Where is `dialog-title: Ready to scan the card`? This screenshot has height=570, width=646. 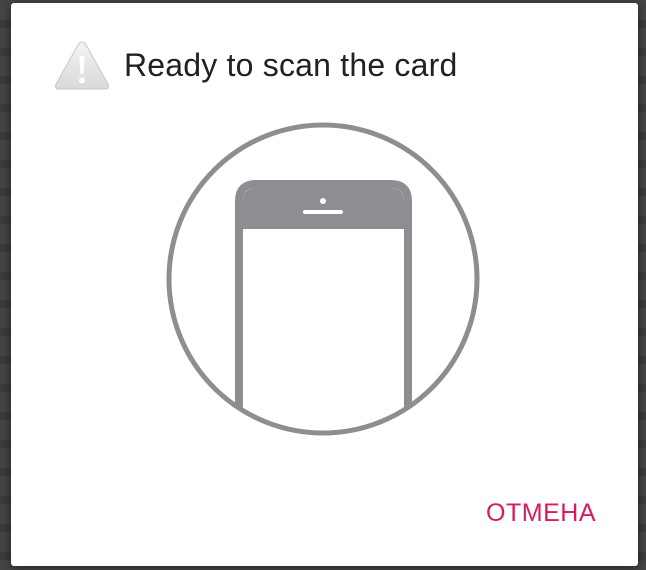
dialog-title: Ready to scan the card is located at coordinates (291, 64).